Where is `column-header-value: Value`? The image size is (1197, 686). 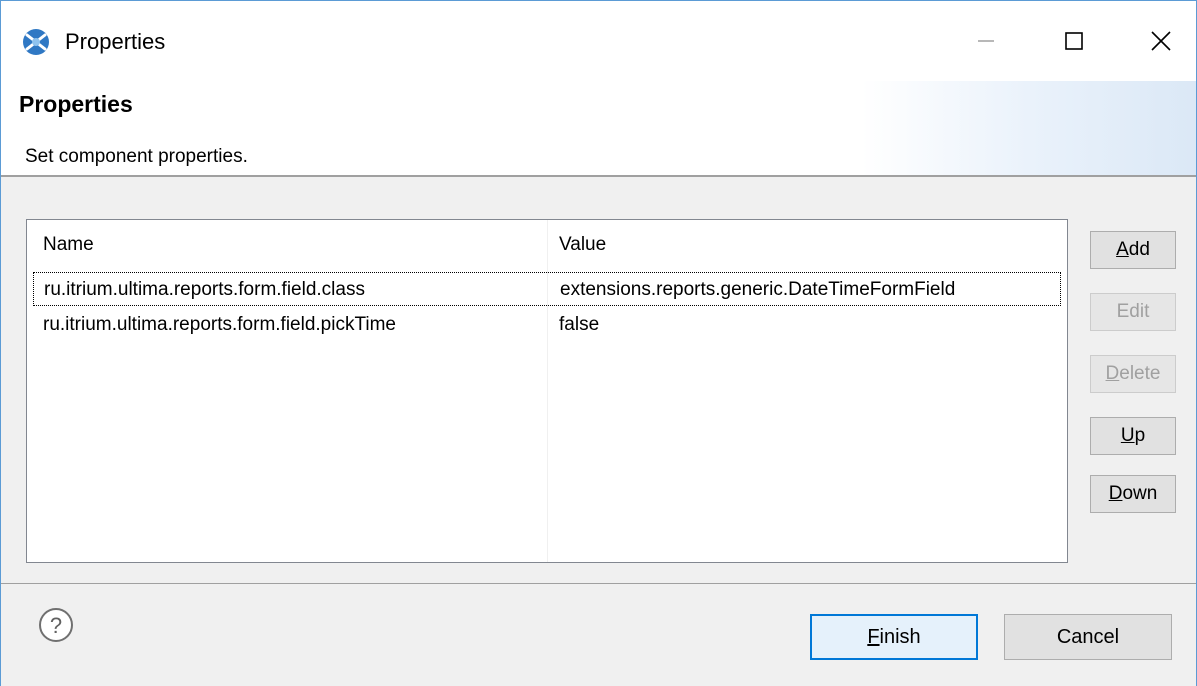
column-header-value: Value is located at coordinates (582, 245).